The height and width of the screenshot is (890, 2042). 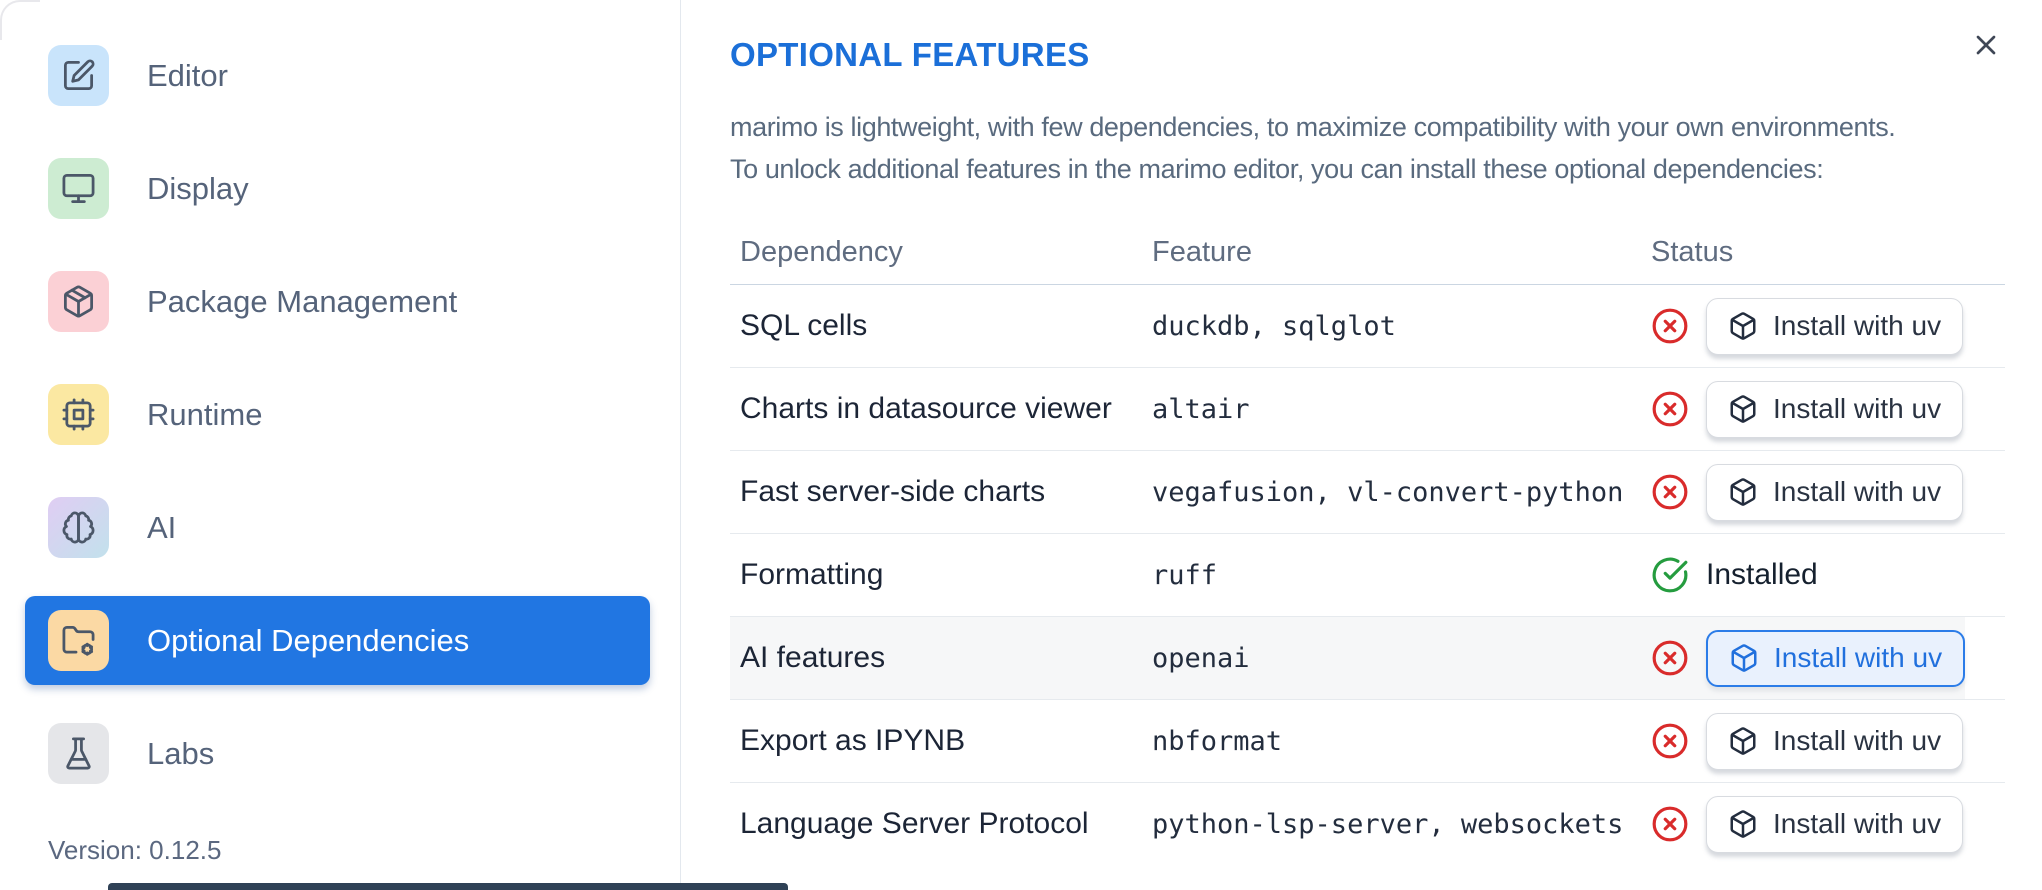 What do you see at coordinates (78, 75) in the screenshot?
I see `square-pen-icon` at bounding box center [78, 75].